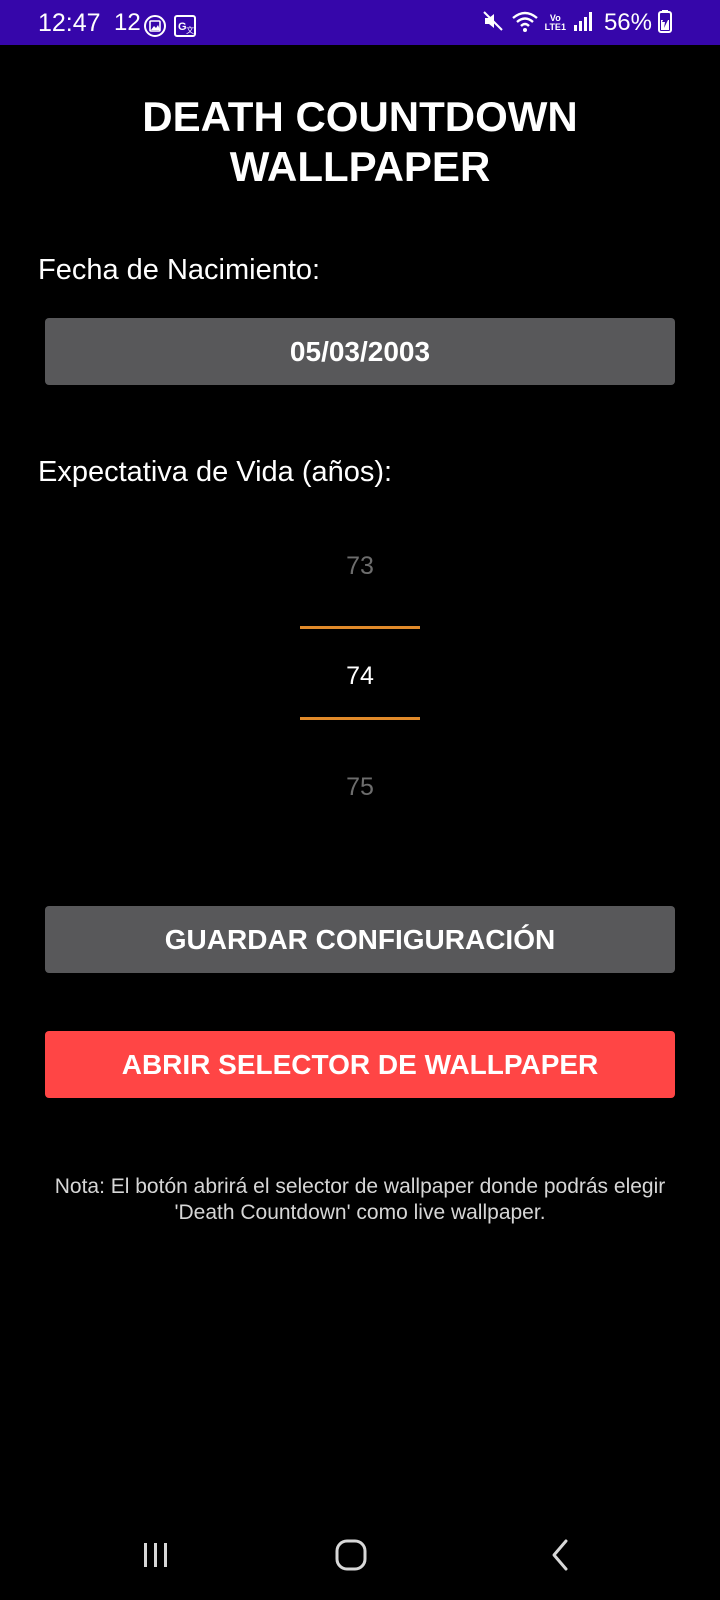  I want to click on picker-next-value: 75, so click(360, 787).